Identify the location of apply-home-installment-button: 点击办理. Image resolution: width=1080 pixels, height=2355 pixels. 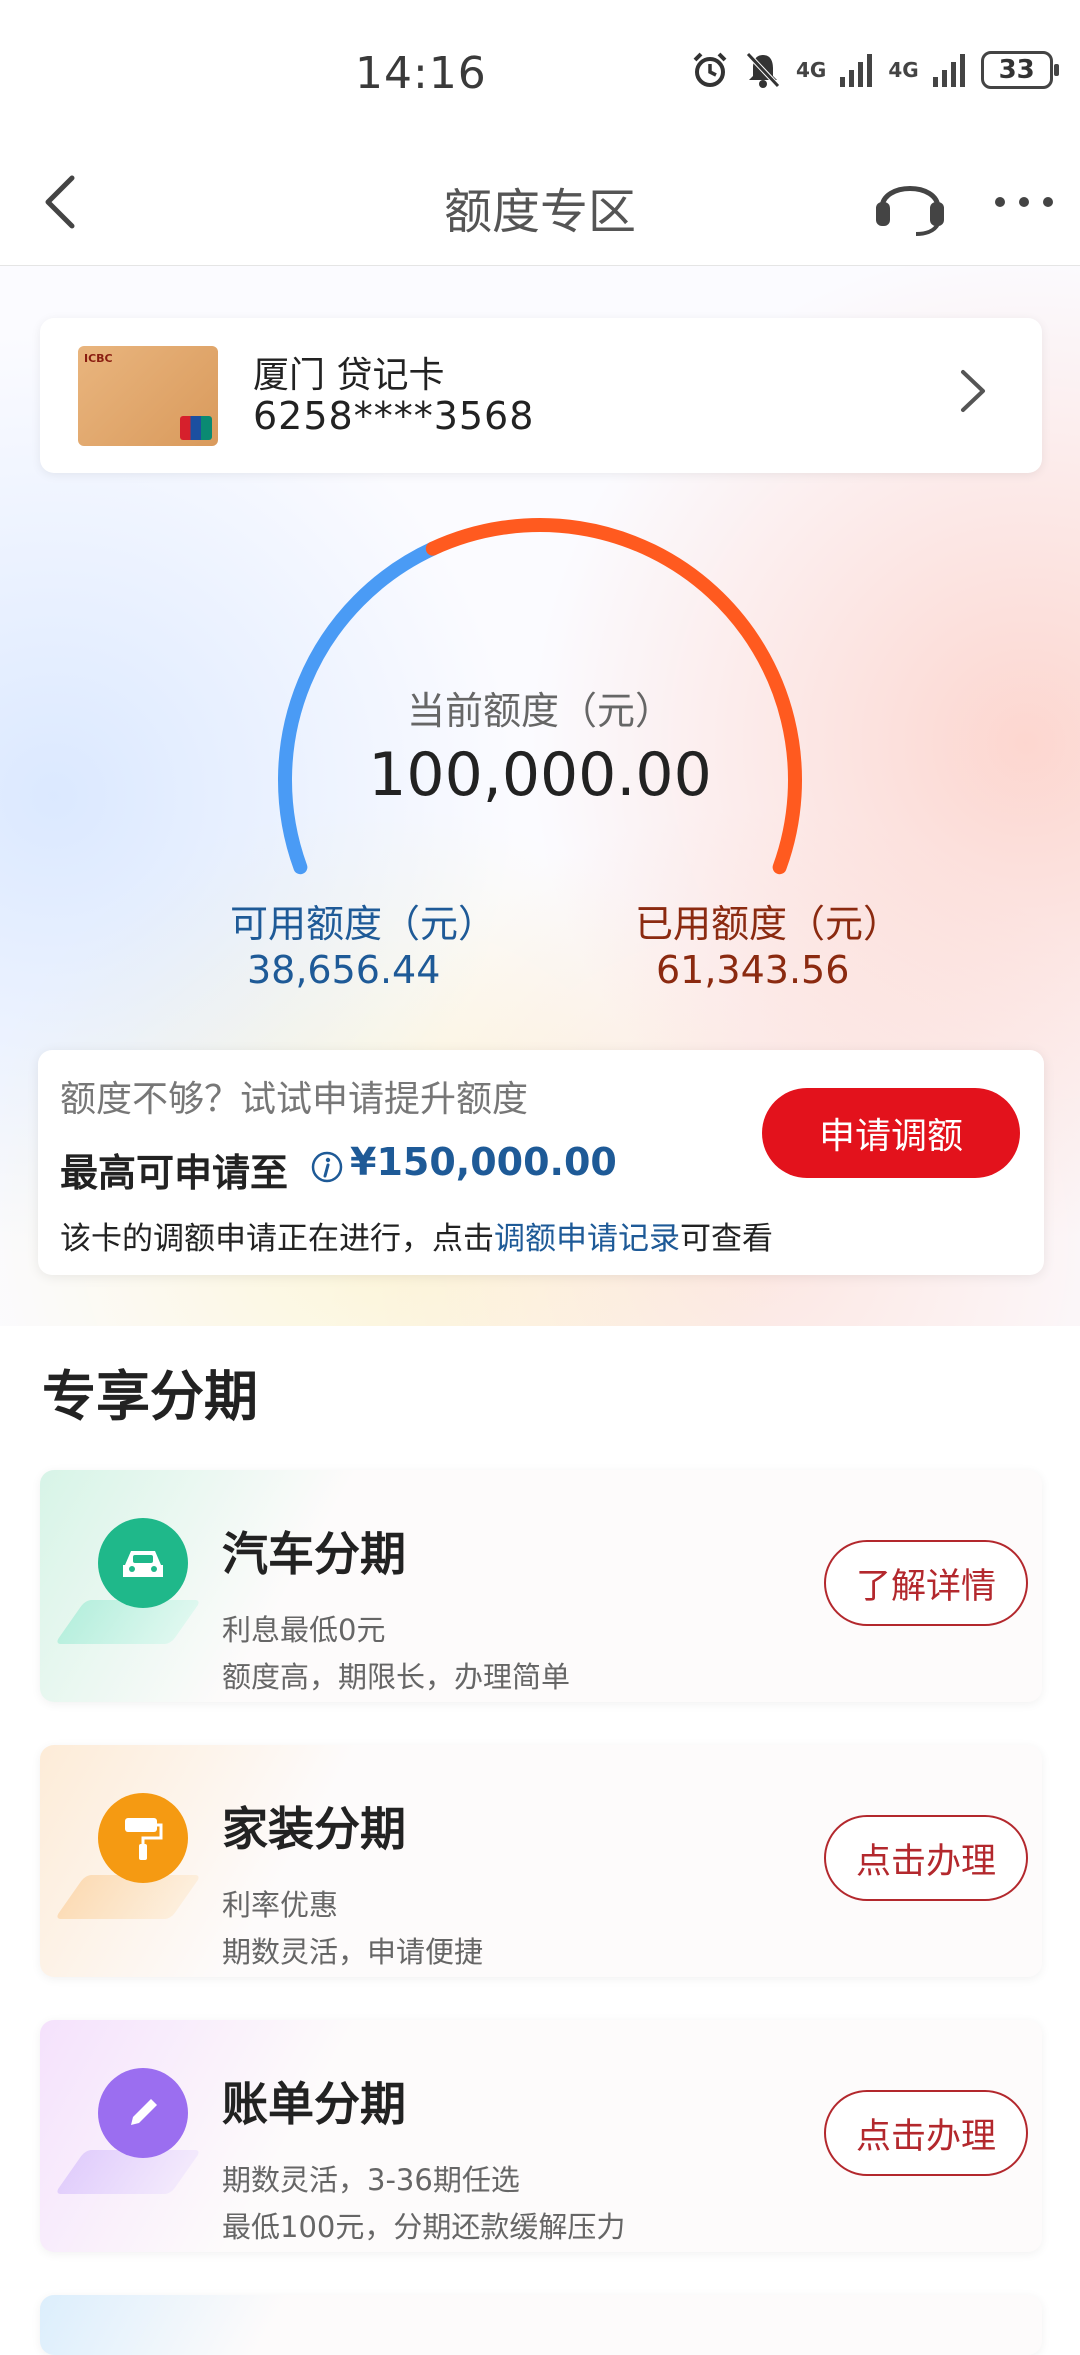
(926, 1858).